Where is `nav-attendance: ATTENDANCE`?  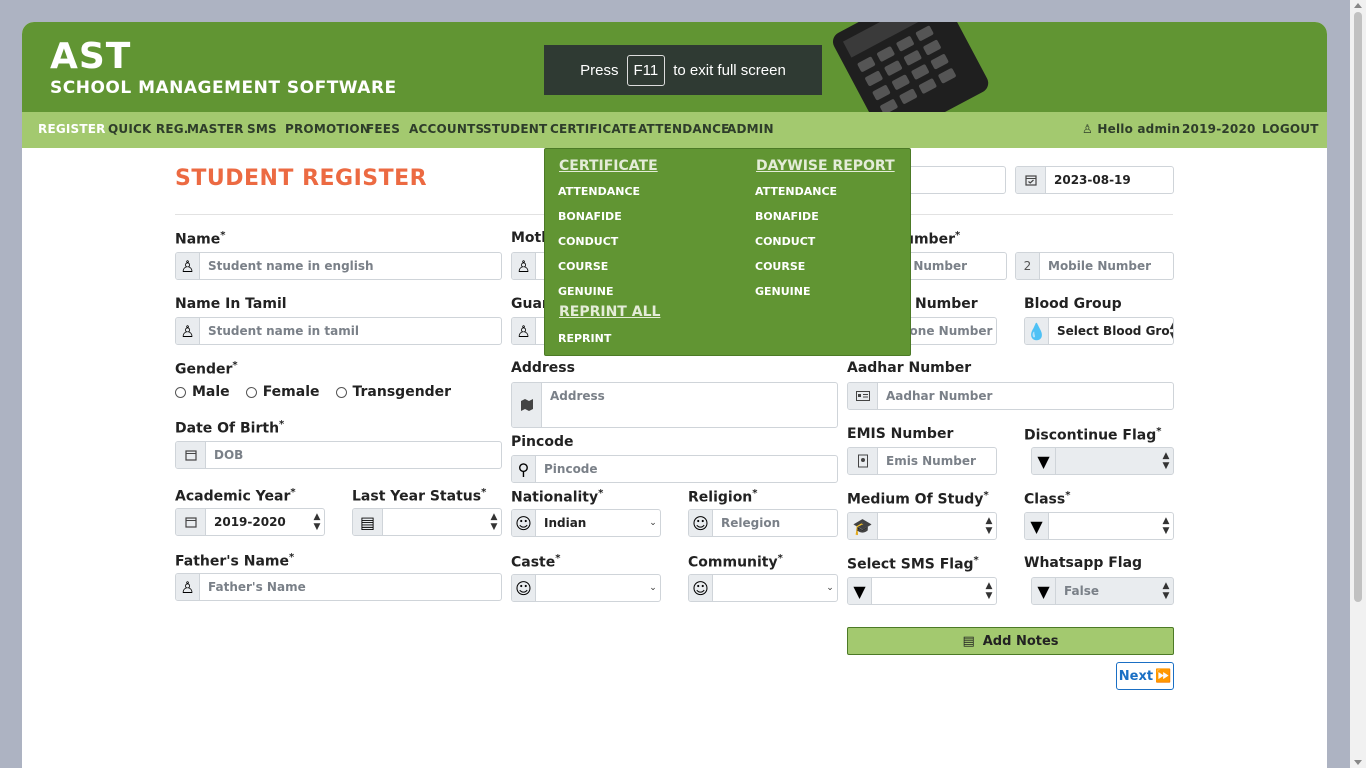
nav-attendance: ATTENDANCE is located at coordinates (684, 129).